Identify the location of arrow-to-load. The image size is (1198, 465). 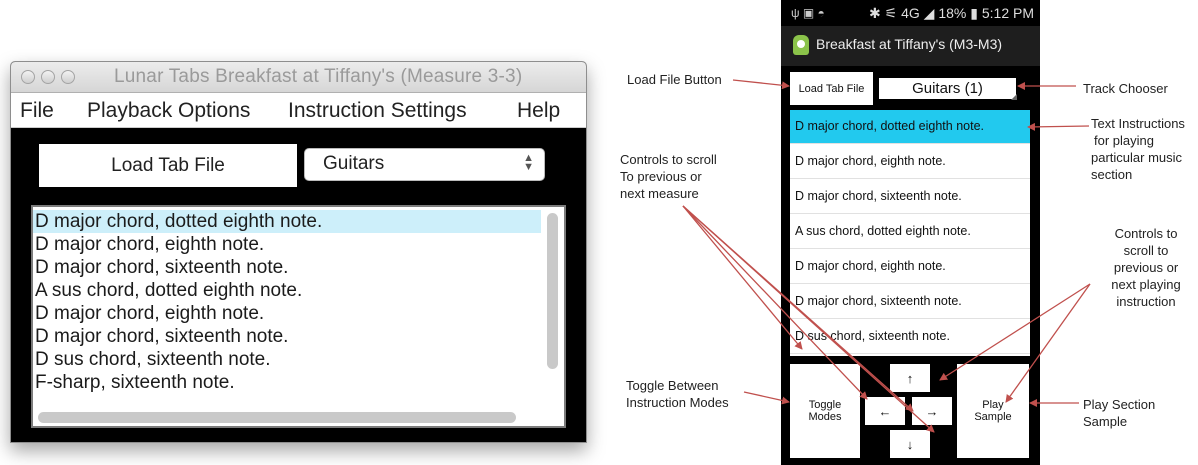
(761, 84).